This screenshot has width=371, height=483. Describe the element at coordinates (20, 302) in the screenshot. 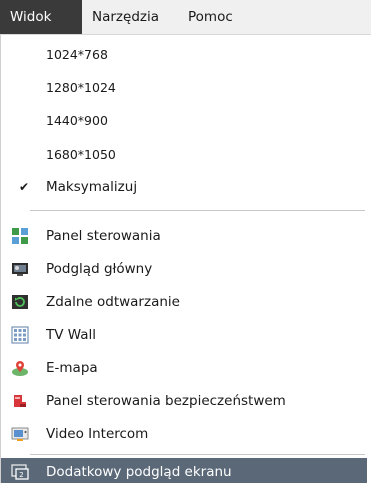

I see `remote-playback-icon` at that location.